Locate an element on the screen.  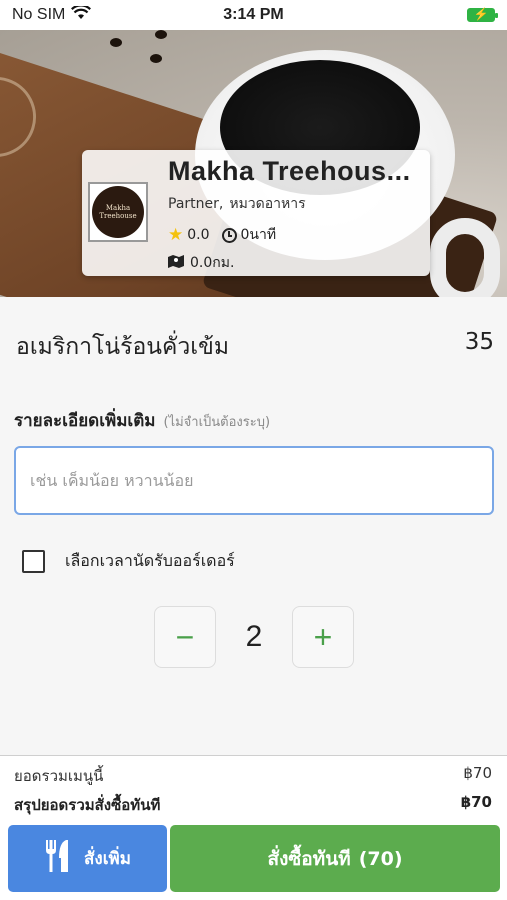
board-logo is located at coordinates (23, 117).